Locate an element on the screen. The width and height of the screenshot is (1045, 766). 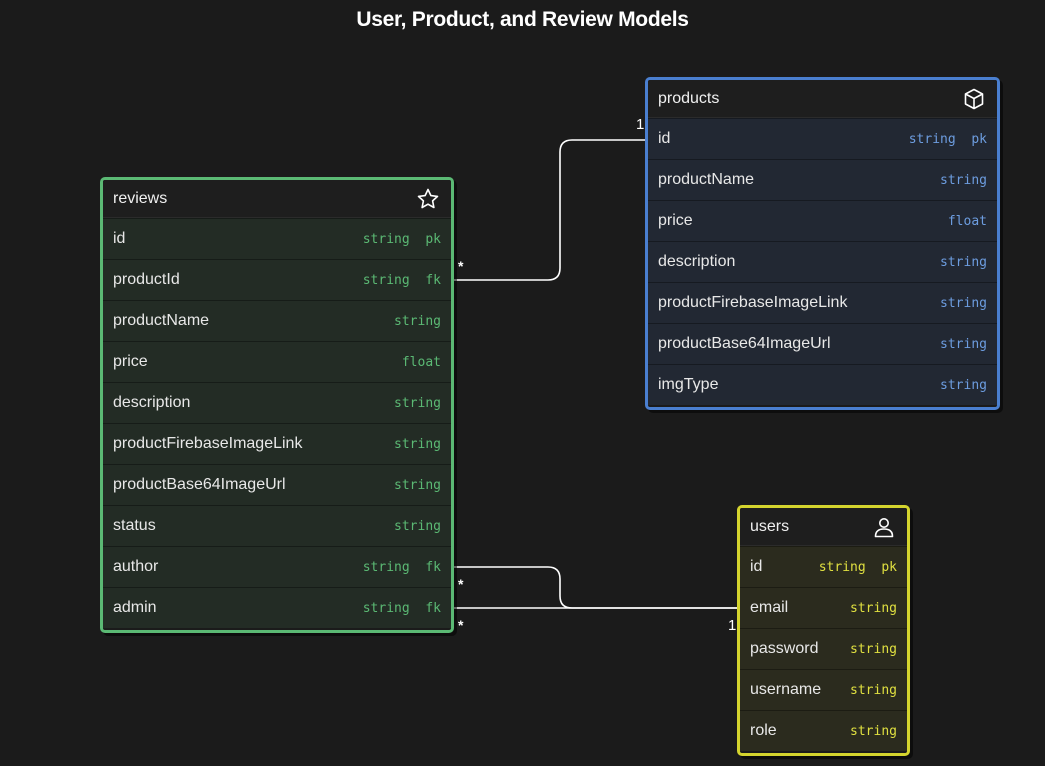
field-row-imgtype: imgType string is located at coordinates (822, 384).